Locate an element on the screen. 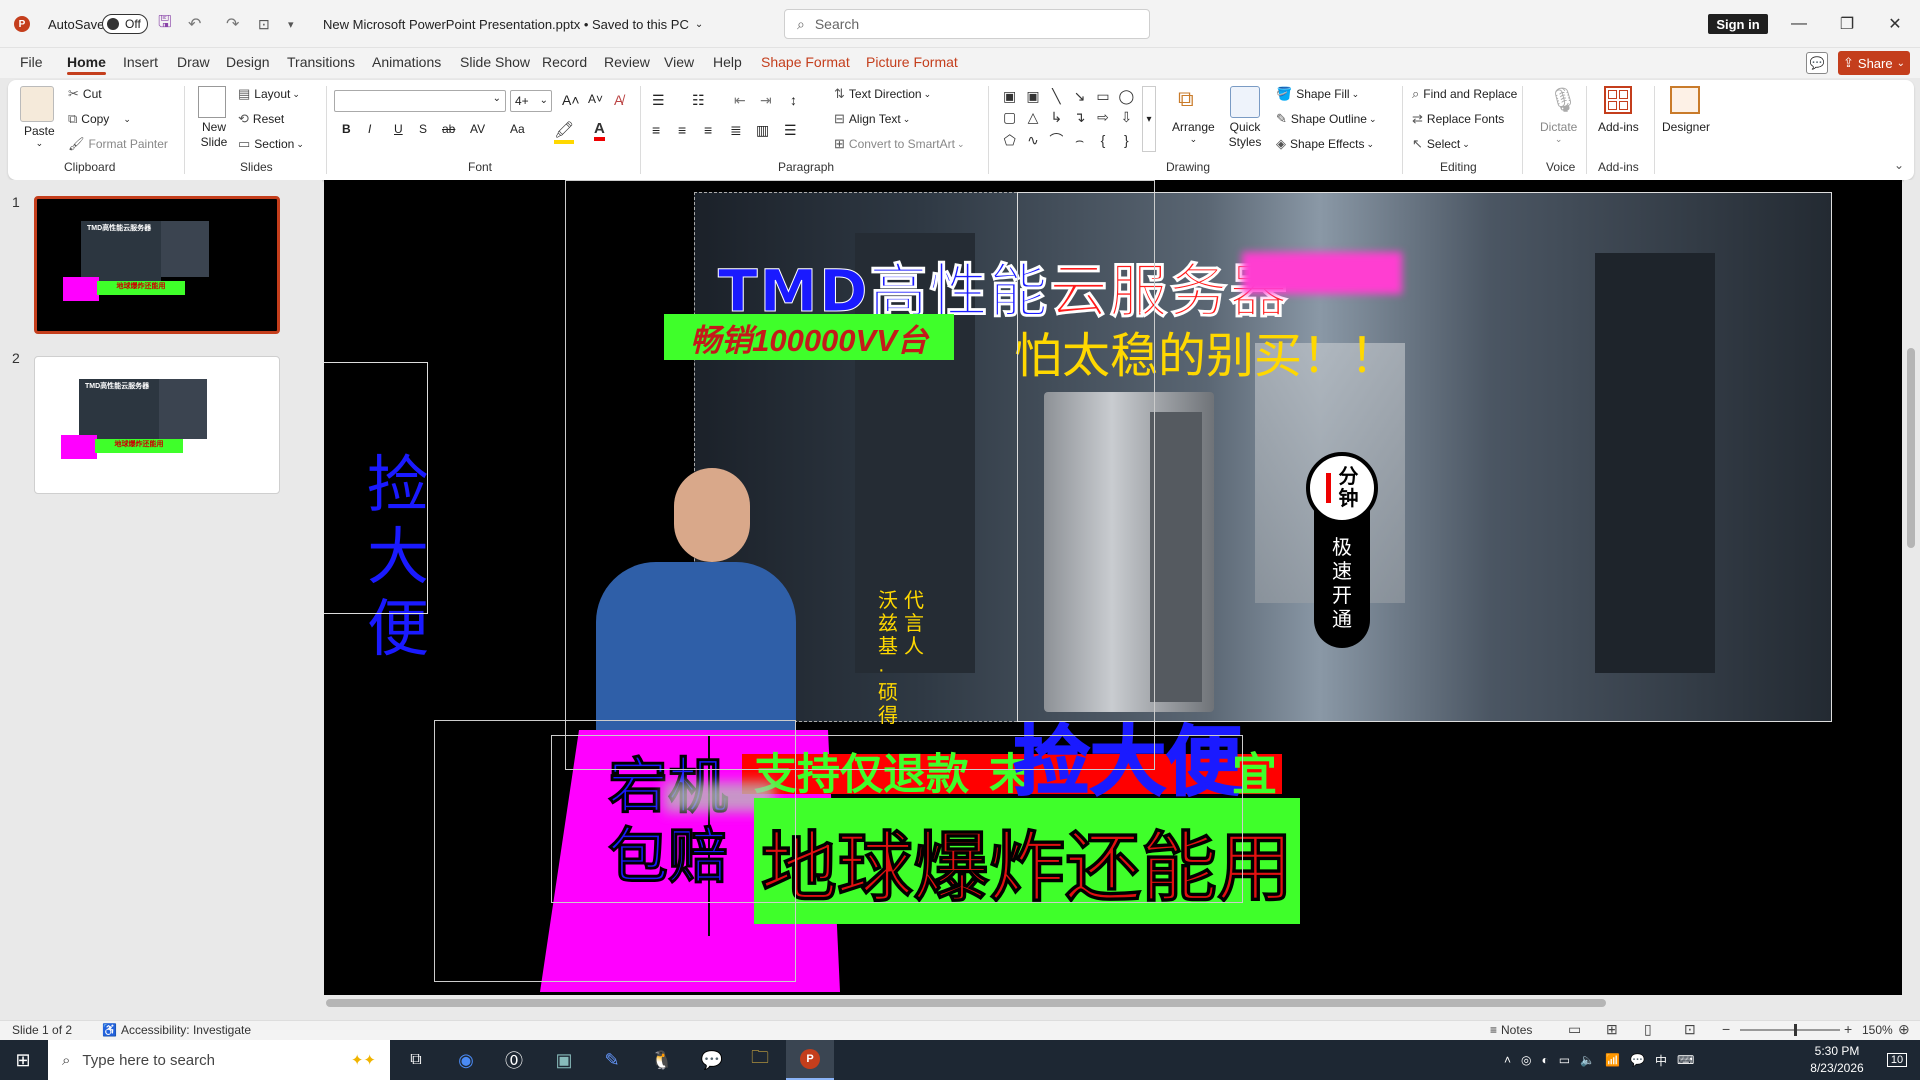 Image resolution: width=1920 pixels, height=1080 pixels. triangle-icon: △ is located at coordinates (1033, 117).